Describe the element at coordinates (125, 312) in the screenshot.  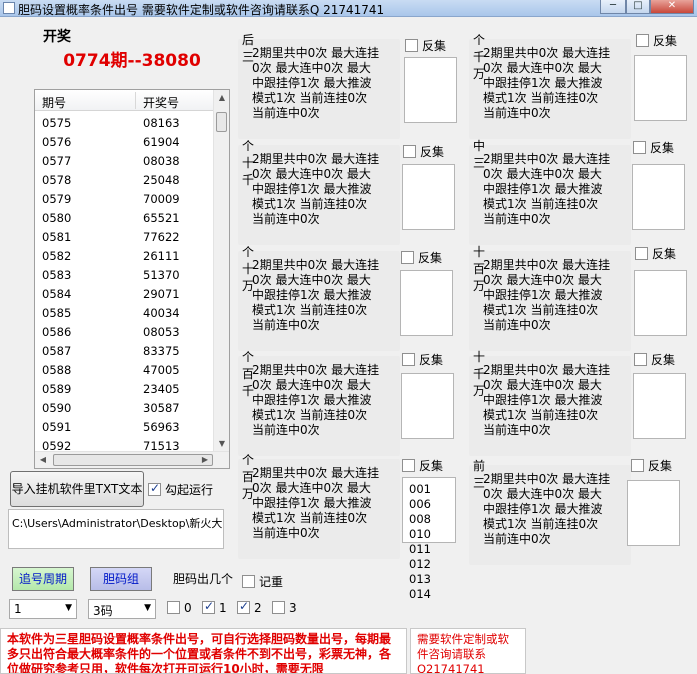
I see `list-item: 0585 40034` at that location.